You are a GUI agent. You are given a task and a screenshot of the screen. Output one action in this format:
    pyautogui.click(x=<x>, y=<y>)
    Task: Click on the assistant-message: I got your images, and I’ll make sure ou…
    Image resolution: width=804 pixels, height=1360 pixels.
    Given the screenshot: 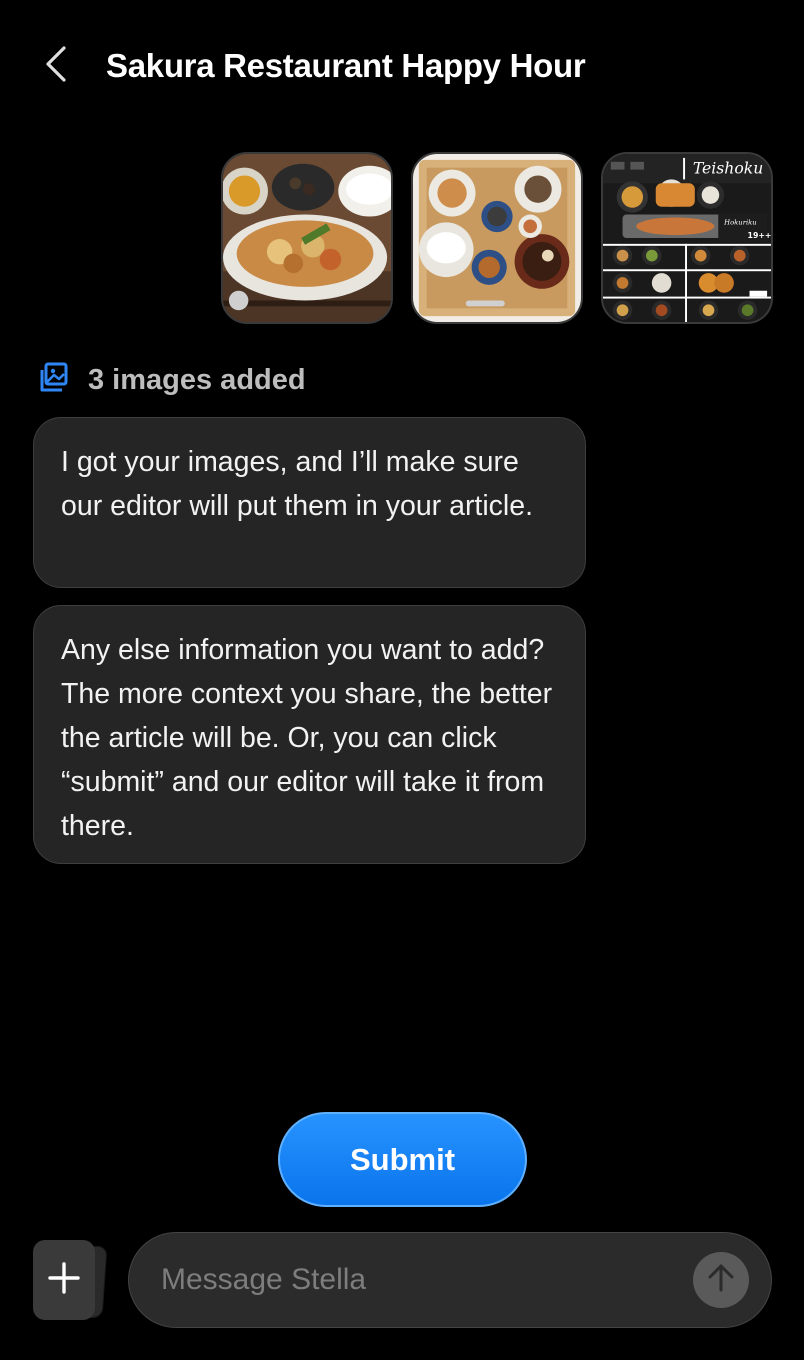 What is the action you would take?
    pyautogui.click(x=309, y=502)
    